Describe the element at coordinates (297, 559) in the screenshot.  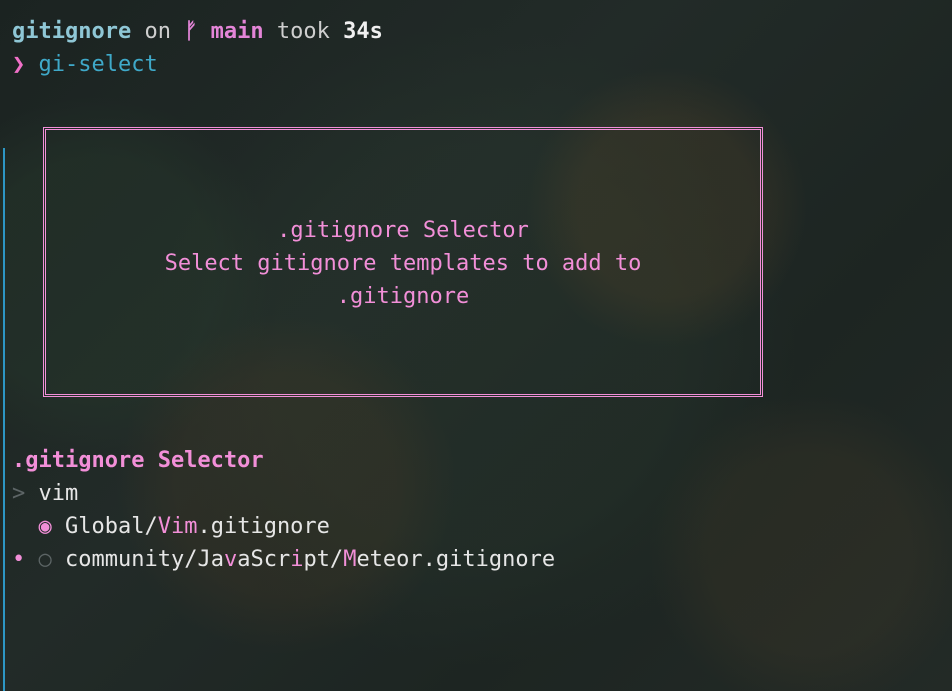
I see `item-label-match: i` at that location.